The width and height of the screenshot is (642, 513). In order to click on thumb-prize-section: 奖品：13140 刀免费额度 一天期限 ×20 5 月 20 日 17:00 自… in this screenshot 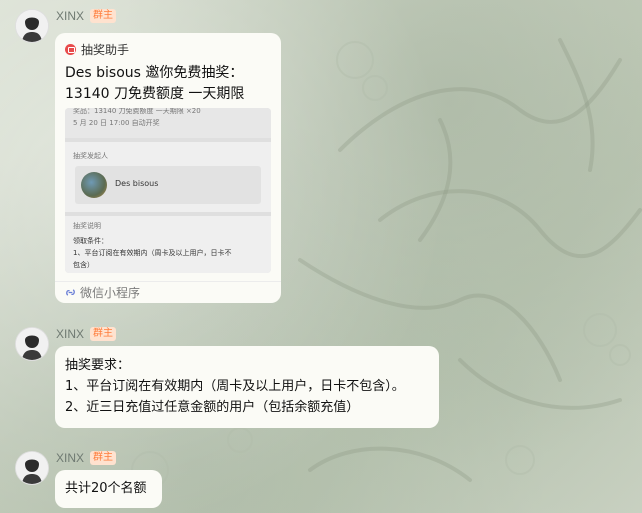, I will do `click(168, 123)`.